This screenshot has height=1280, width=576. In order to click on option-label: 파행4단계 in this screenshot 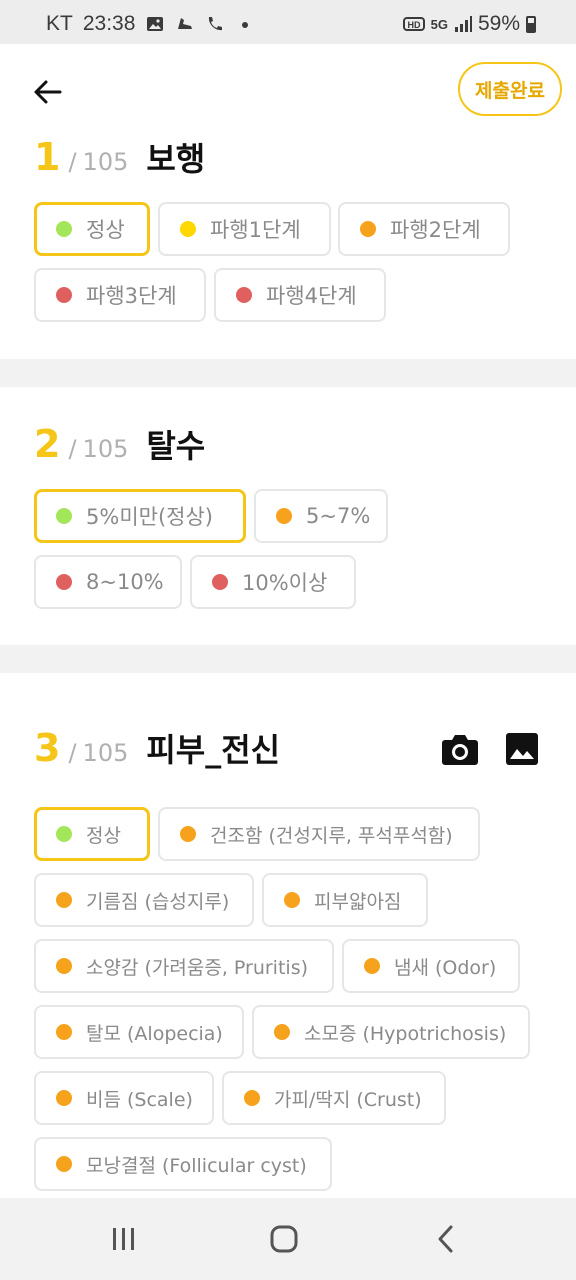, I will do `click(311, 296)`.